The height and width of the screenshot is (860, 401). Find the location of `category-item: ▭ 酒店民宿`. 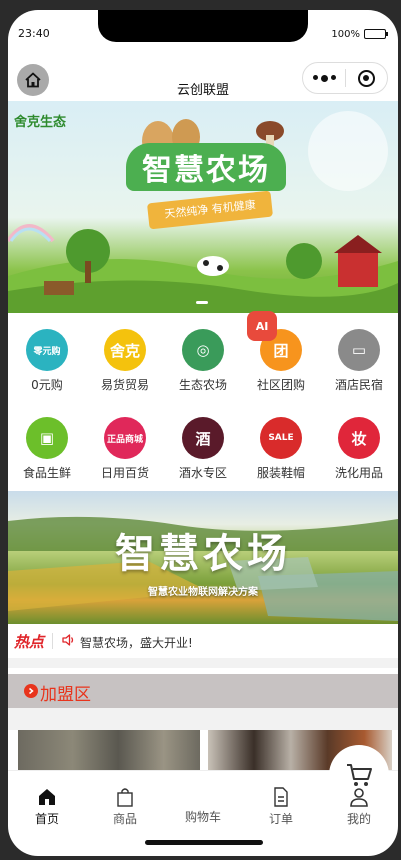

category-item: ▭ 酒店民宿 is located at coordinates (359, 361).